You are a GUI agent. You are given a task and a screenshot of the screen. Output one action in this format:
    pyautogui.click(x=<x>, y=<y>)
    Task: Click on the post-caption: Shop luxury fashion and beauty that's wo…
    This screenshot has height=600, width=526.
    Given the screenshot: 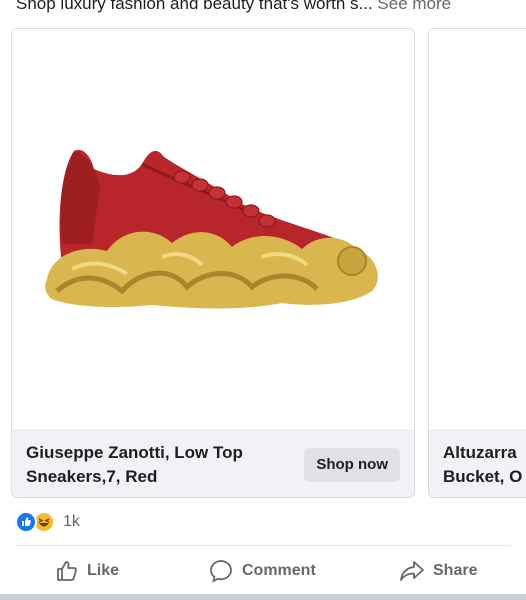 What is the action you would take?
    pyautogui.click(x=271, y=7)
    